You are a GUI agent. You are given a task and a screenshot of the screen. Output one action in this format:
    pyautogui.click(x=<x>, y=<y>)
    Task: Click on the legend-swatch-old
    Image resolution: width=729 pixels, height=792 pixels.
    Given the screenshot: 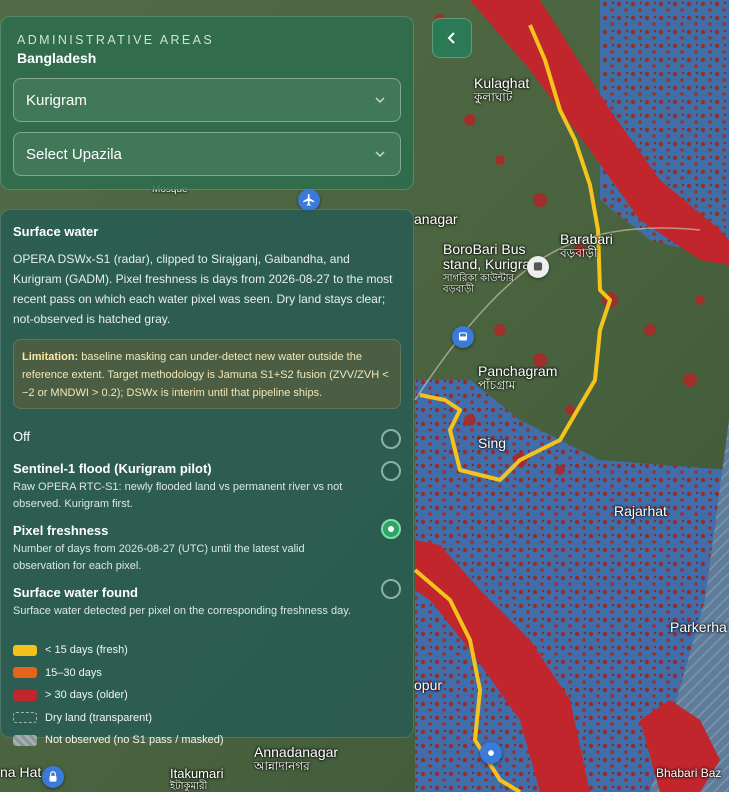 What is the action you would take?
    pyautogui.click(x=25, y=695)
    